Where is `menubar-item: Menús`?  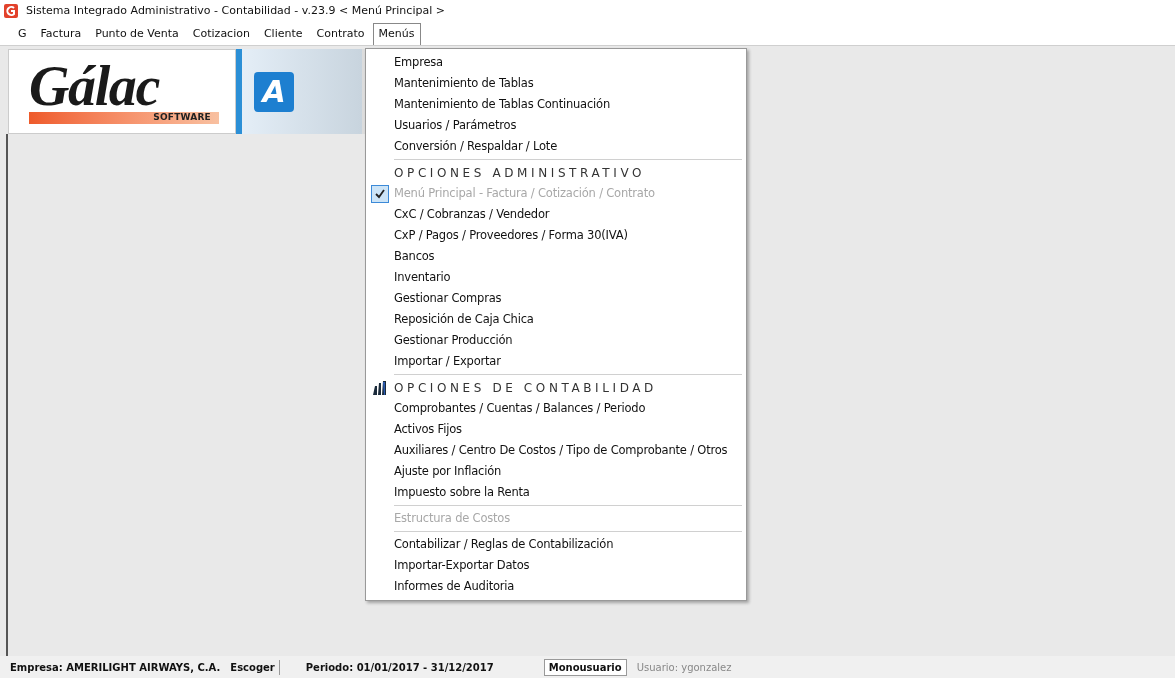 menubar-item: Menús is located at coordinates (396, 34).